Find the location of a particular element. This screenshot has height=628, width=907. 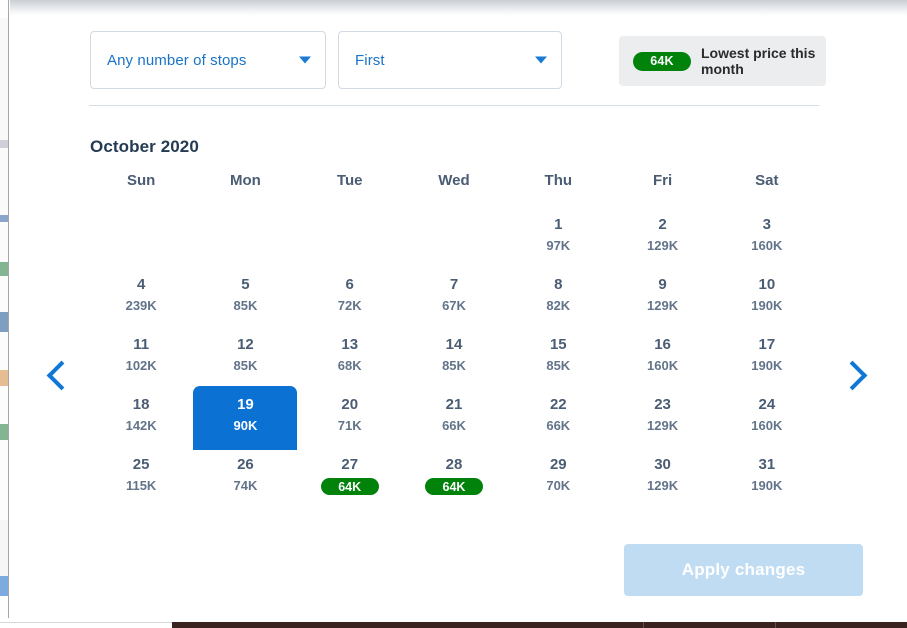

day-number: 24 is located at coordinates (767, 404).